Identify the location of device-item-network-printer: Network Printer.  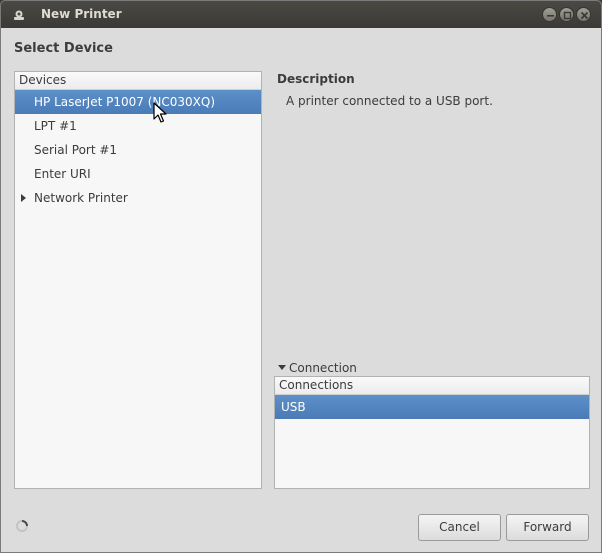
(138, 198).